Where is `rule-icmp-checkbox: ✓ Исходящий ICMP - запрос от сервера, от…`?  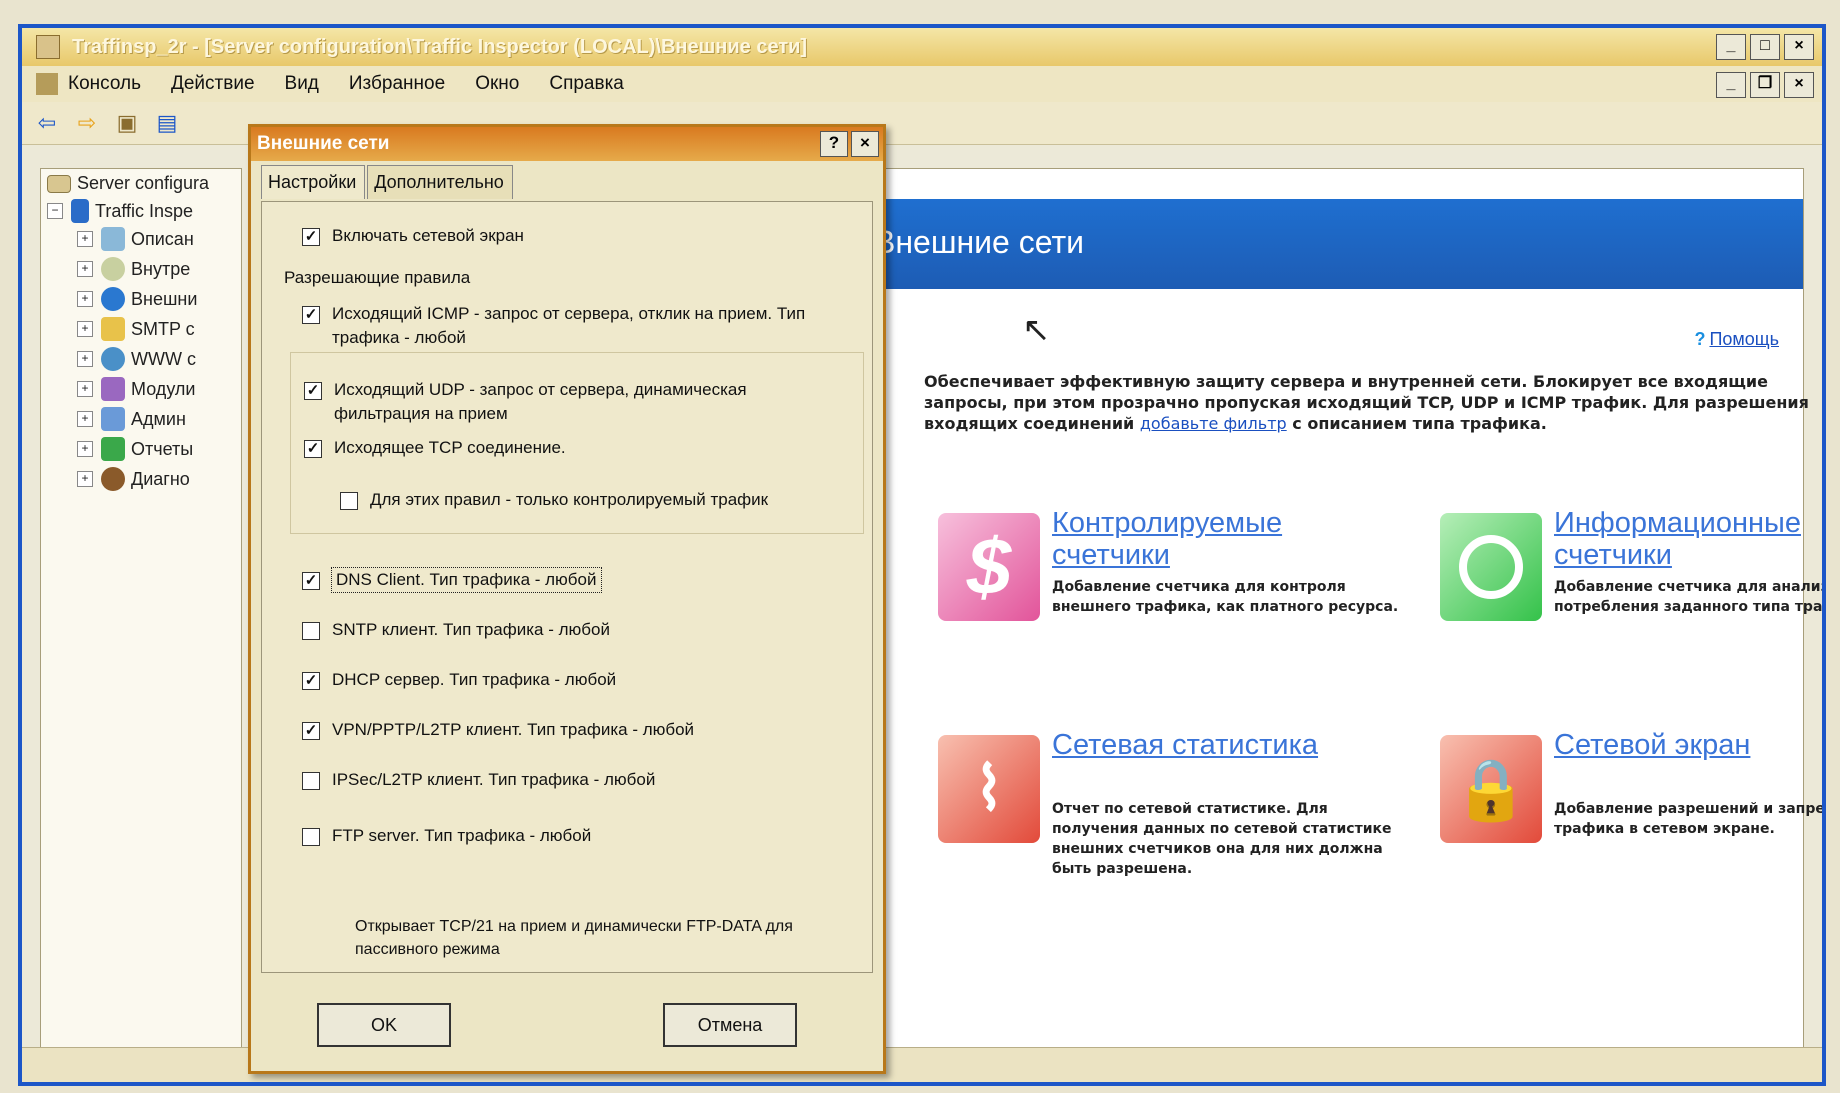 rule-icmp-checkbox: ✓ Исходящий ICMP - запрос от сервера, от… is located at coordinates (572, 326).